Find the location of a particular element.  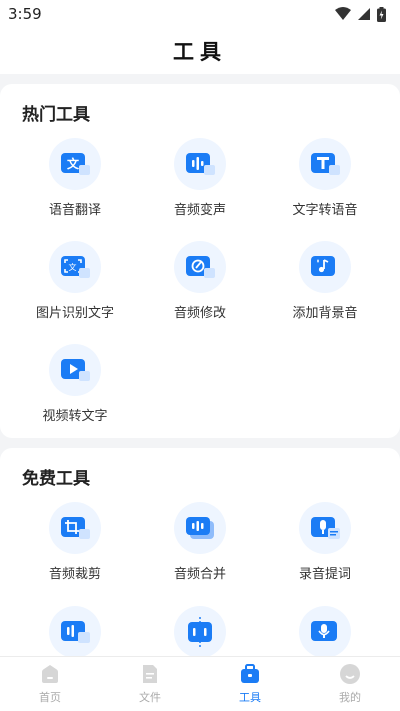

tool-label: 视频转文字 is located at coordinates (75, 416).